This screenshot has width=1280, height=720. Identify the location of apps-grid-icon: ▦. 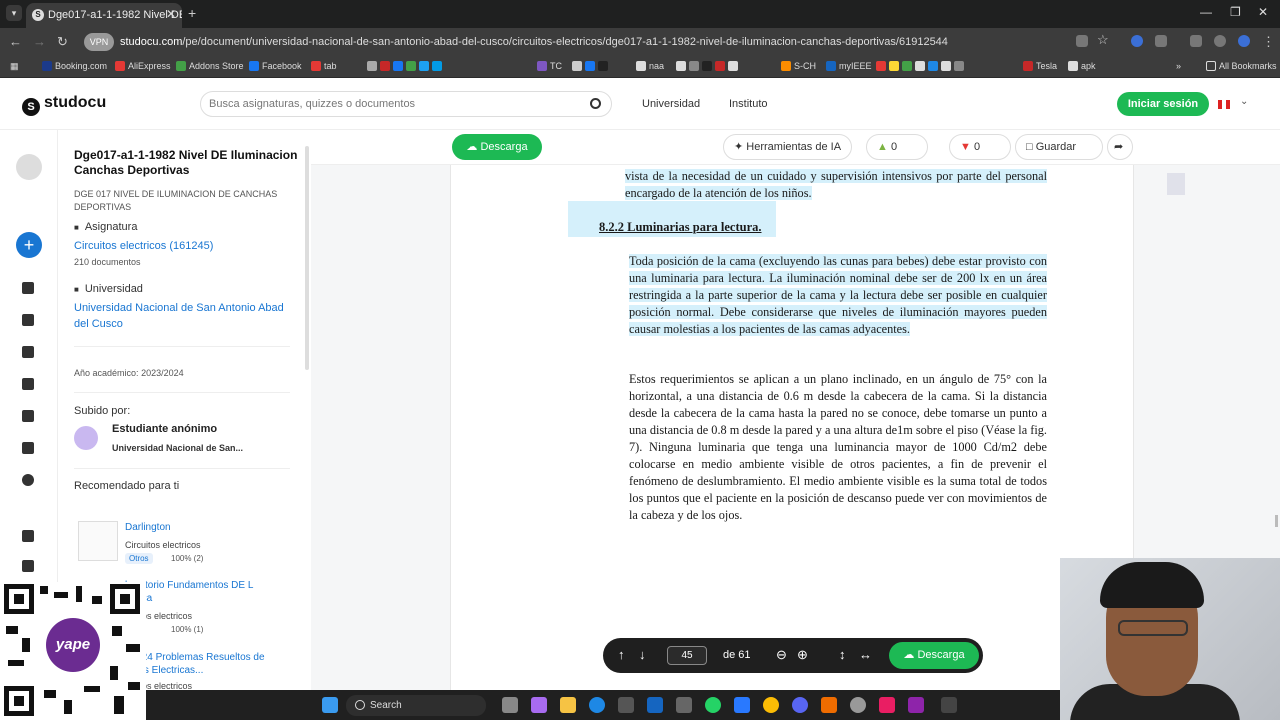
(14, 66).